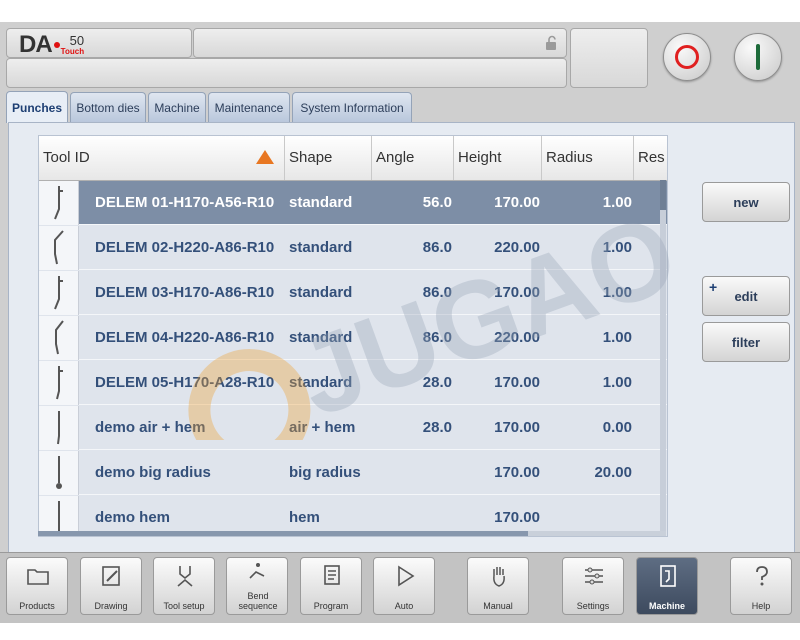  Describe the element at coordinates (412, 473) in the screenshot. I see `tool-angle` at that location.